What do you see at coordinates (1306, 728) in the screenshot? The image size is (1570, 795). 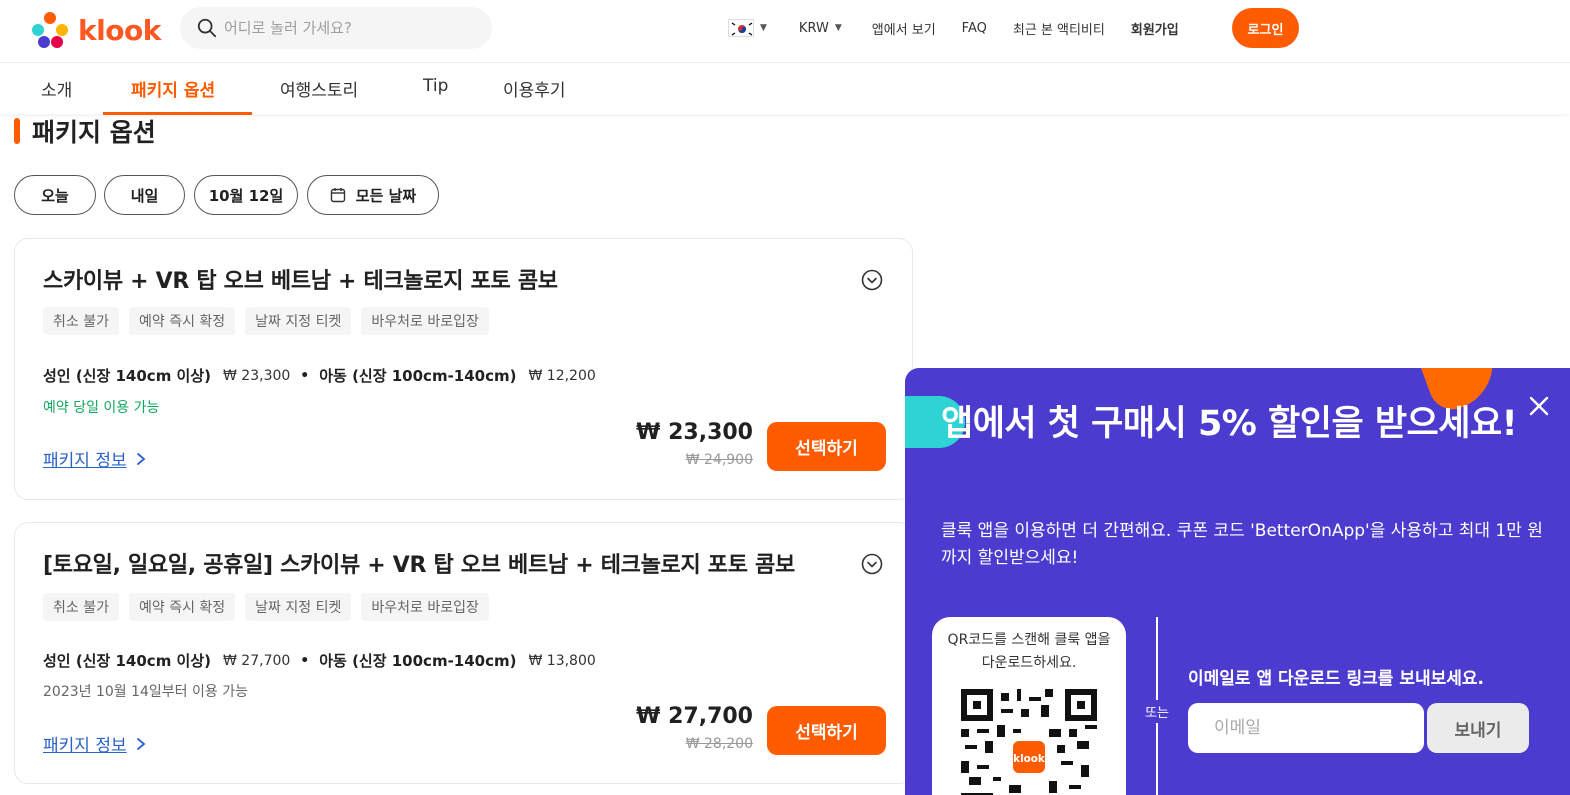 I see `email-input` at bounding box center [1306, 728].